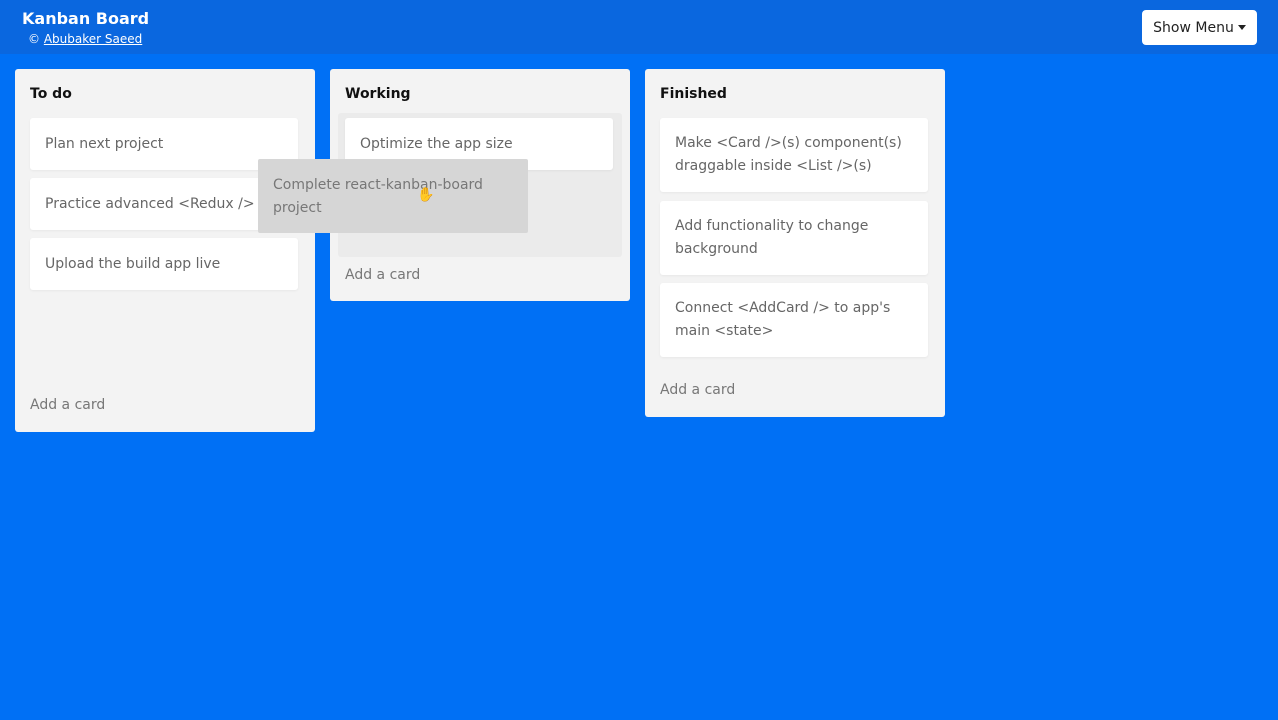  I want to click on author-link: Abubaker Saeed, so click(93, 39).